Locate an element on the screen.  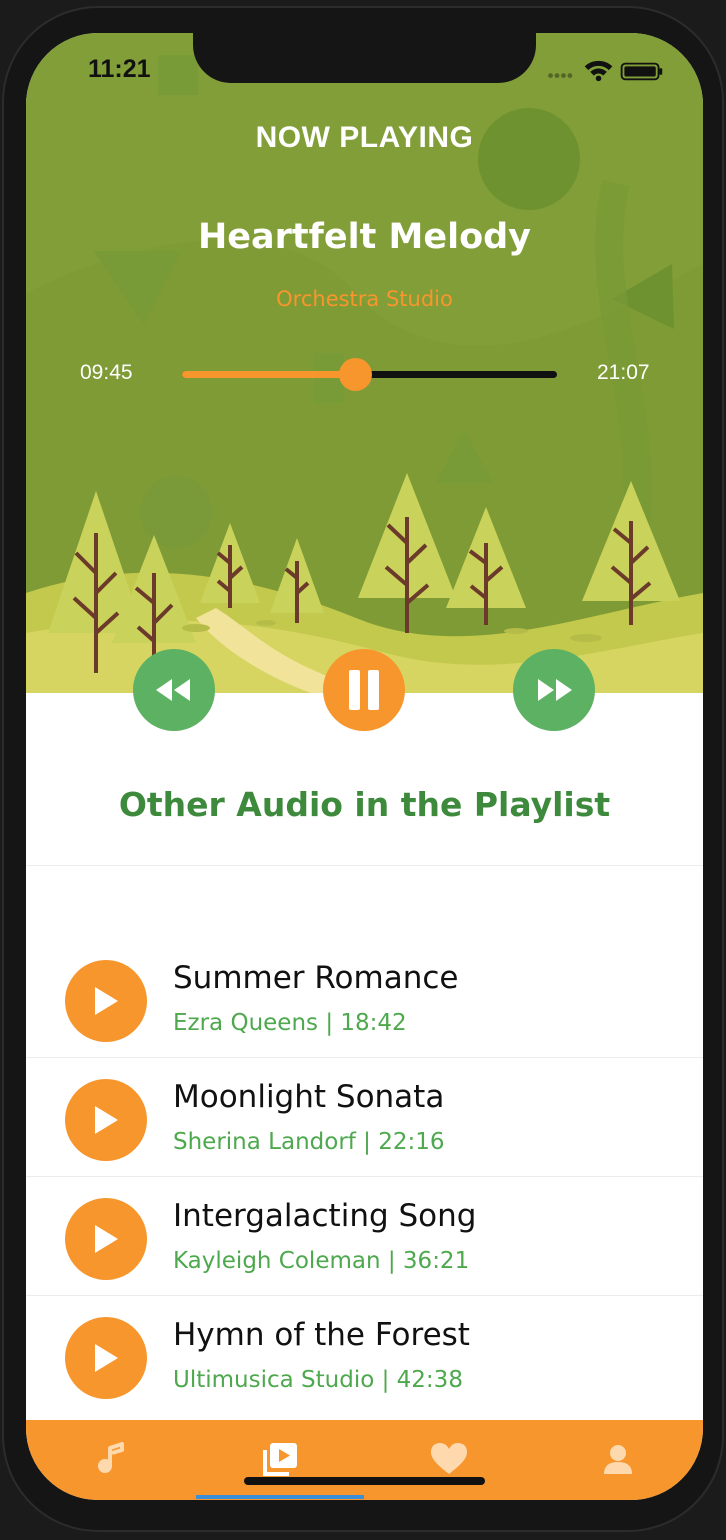
song-meta: Ultimusica Studio | 42:38 is located at coordinates (318, 1380).